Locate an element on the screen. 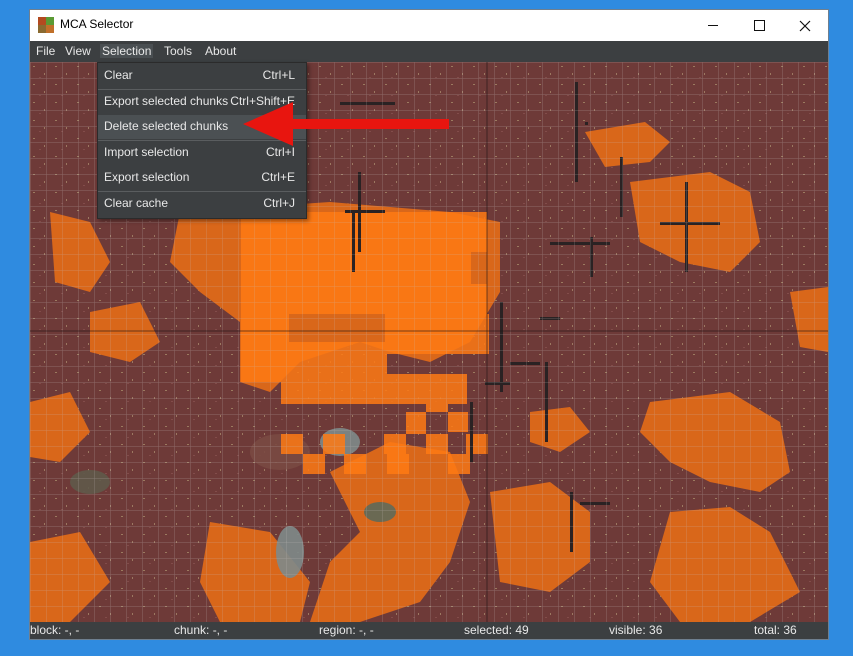 The width and height of the screenshot is (853, 656). menu-view: View is located at coordinates (78, 51).